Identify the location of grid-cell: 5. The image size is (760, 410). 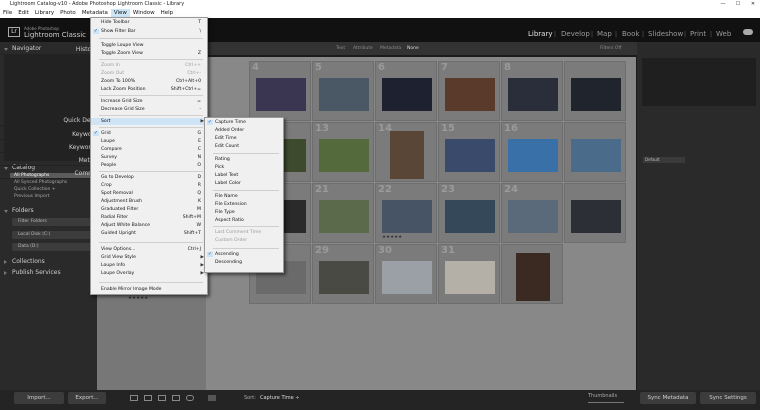
(343, 91).